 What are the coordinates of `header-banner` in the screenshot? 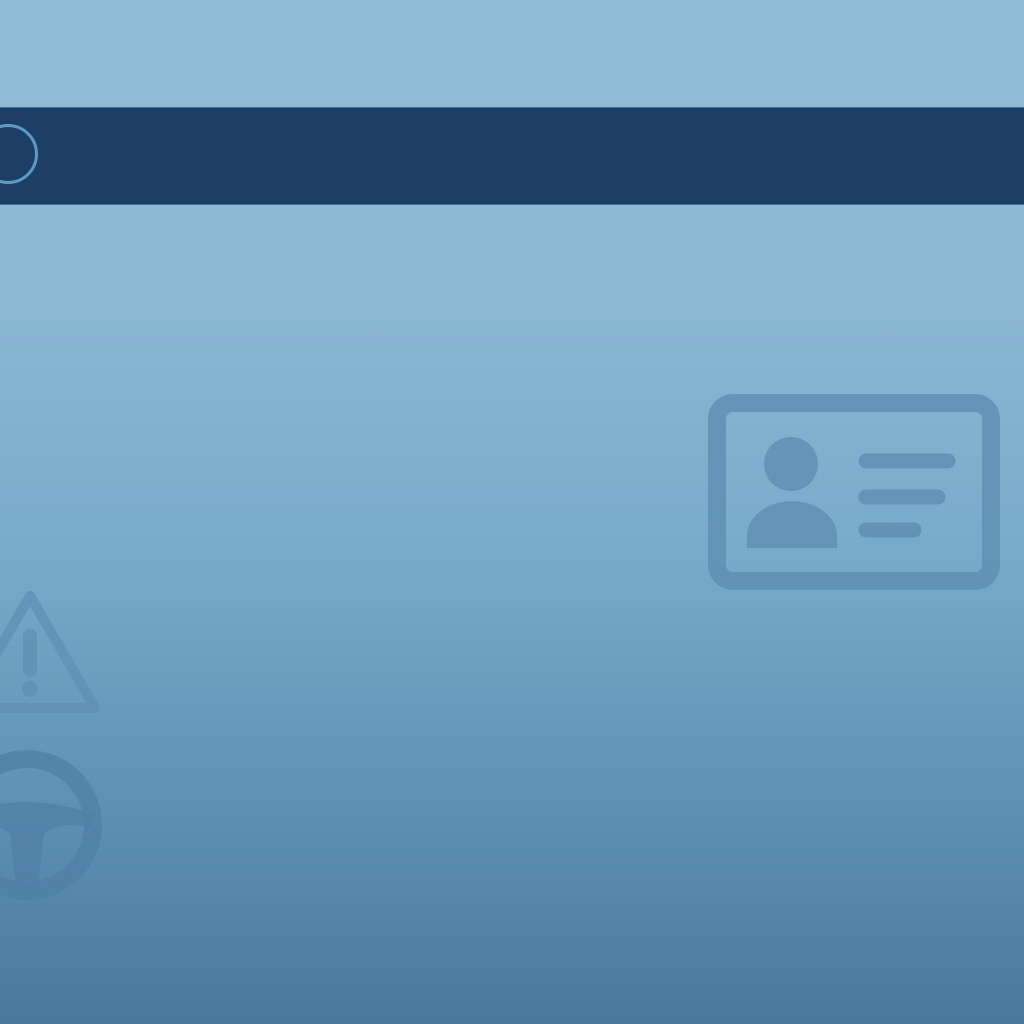 It's located at (512, 156).